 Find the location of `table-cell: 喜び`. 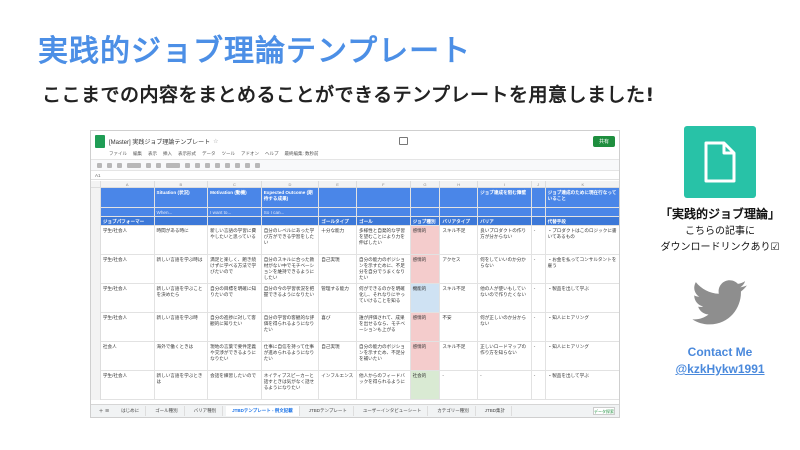

table-cell: 喜び is located at coordinates (338, 327).